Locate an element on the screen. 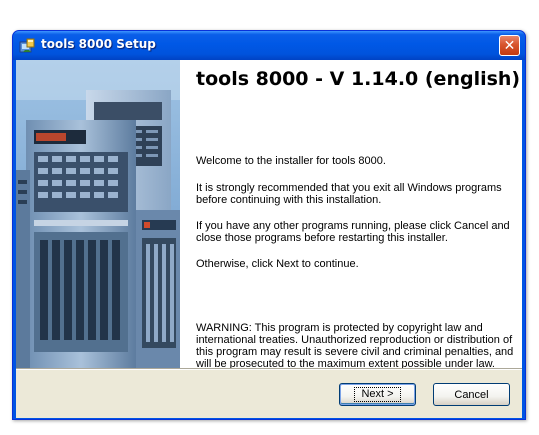  welcome-text: Welcome to the installer for tools 8000. is located at coordinates (291, 161).